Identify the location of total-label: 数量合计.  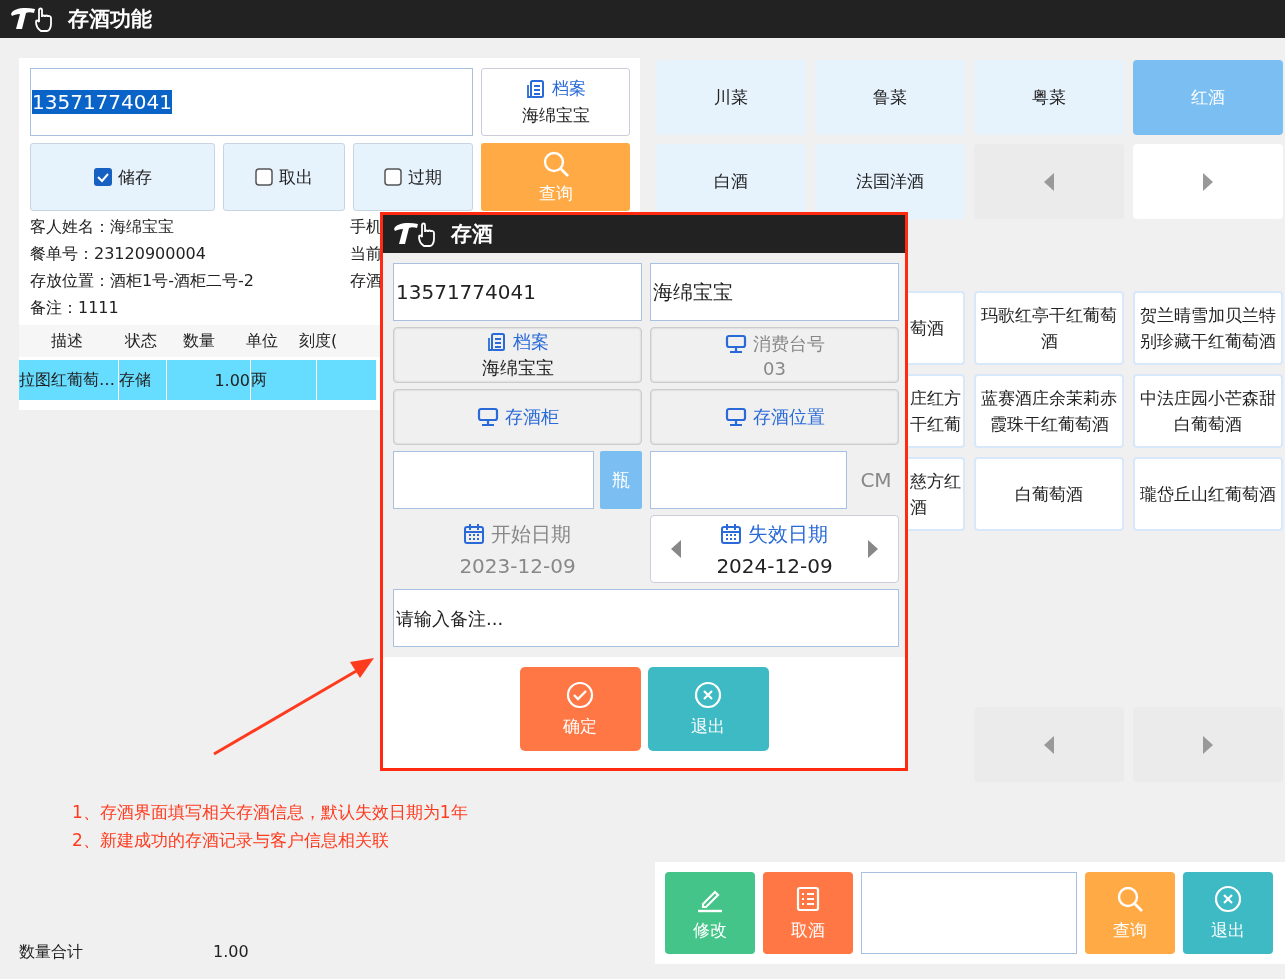
(51, 952).